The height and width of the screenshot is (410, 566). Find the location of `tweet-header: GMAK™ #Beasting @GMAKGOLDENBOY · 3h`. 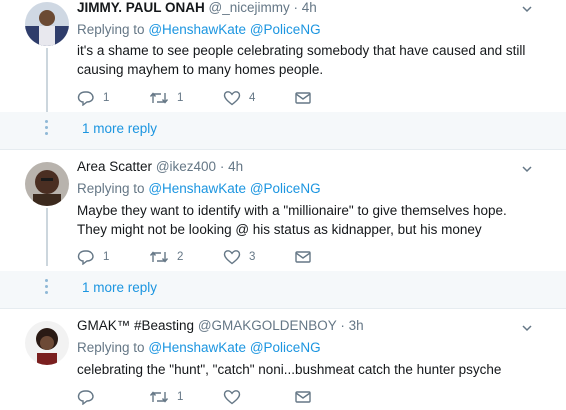

tweet-header: GMAK™ #Beasting @GMAKGOLDENBOY · 3h is located at coordinates (220, 326).